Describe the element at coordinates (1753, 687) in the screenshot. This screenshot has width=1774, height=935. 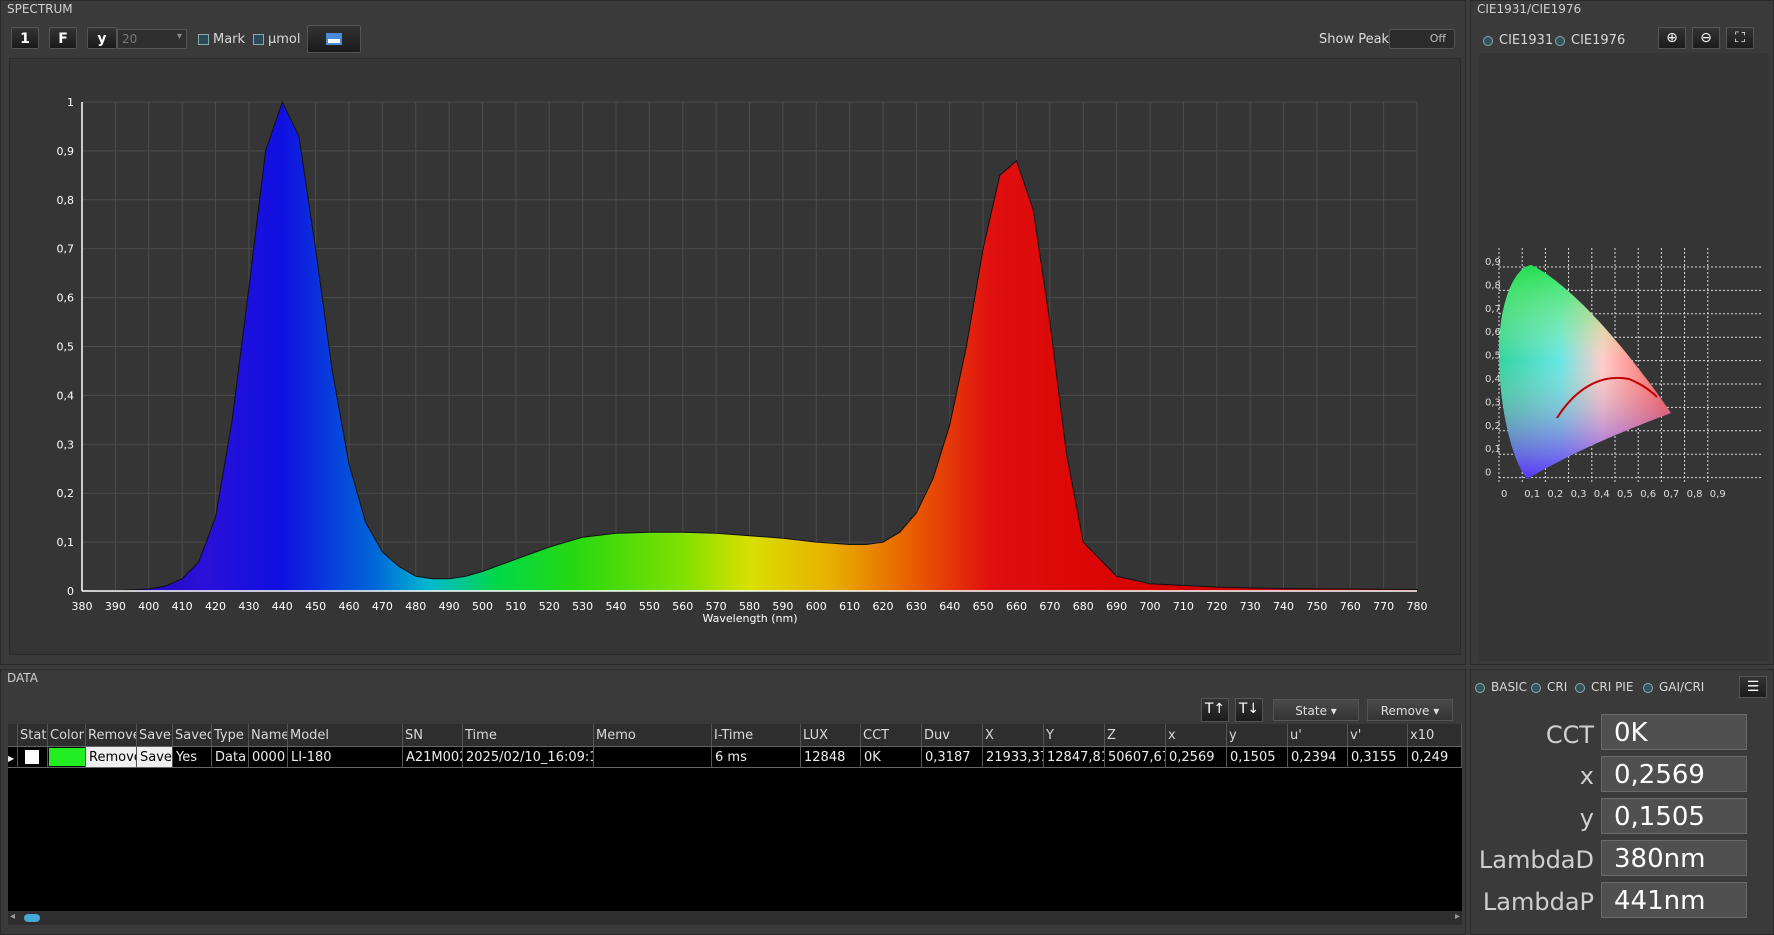
I see `menu-button: ☰` at that location.